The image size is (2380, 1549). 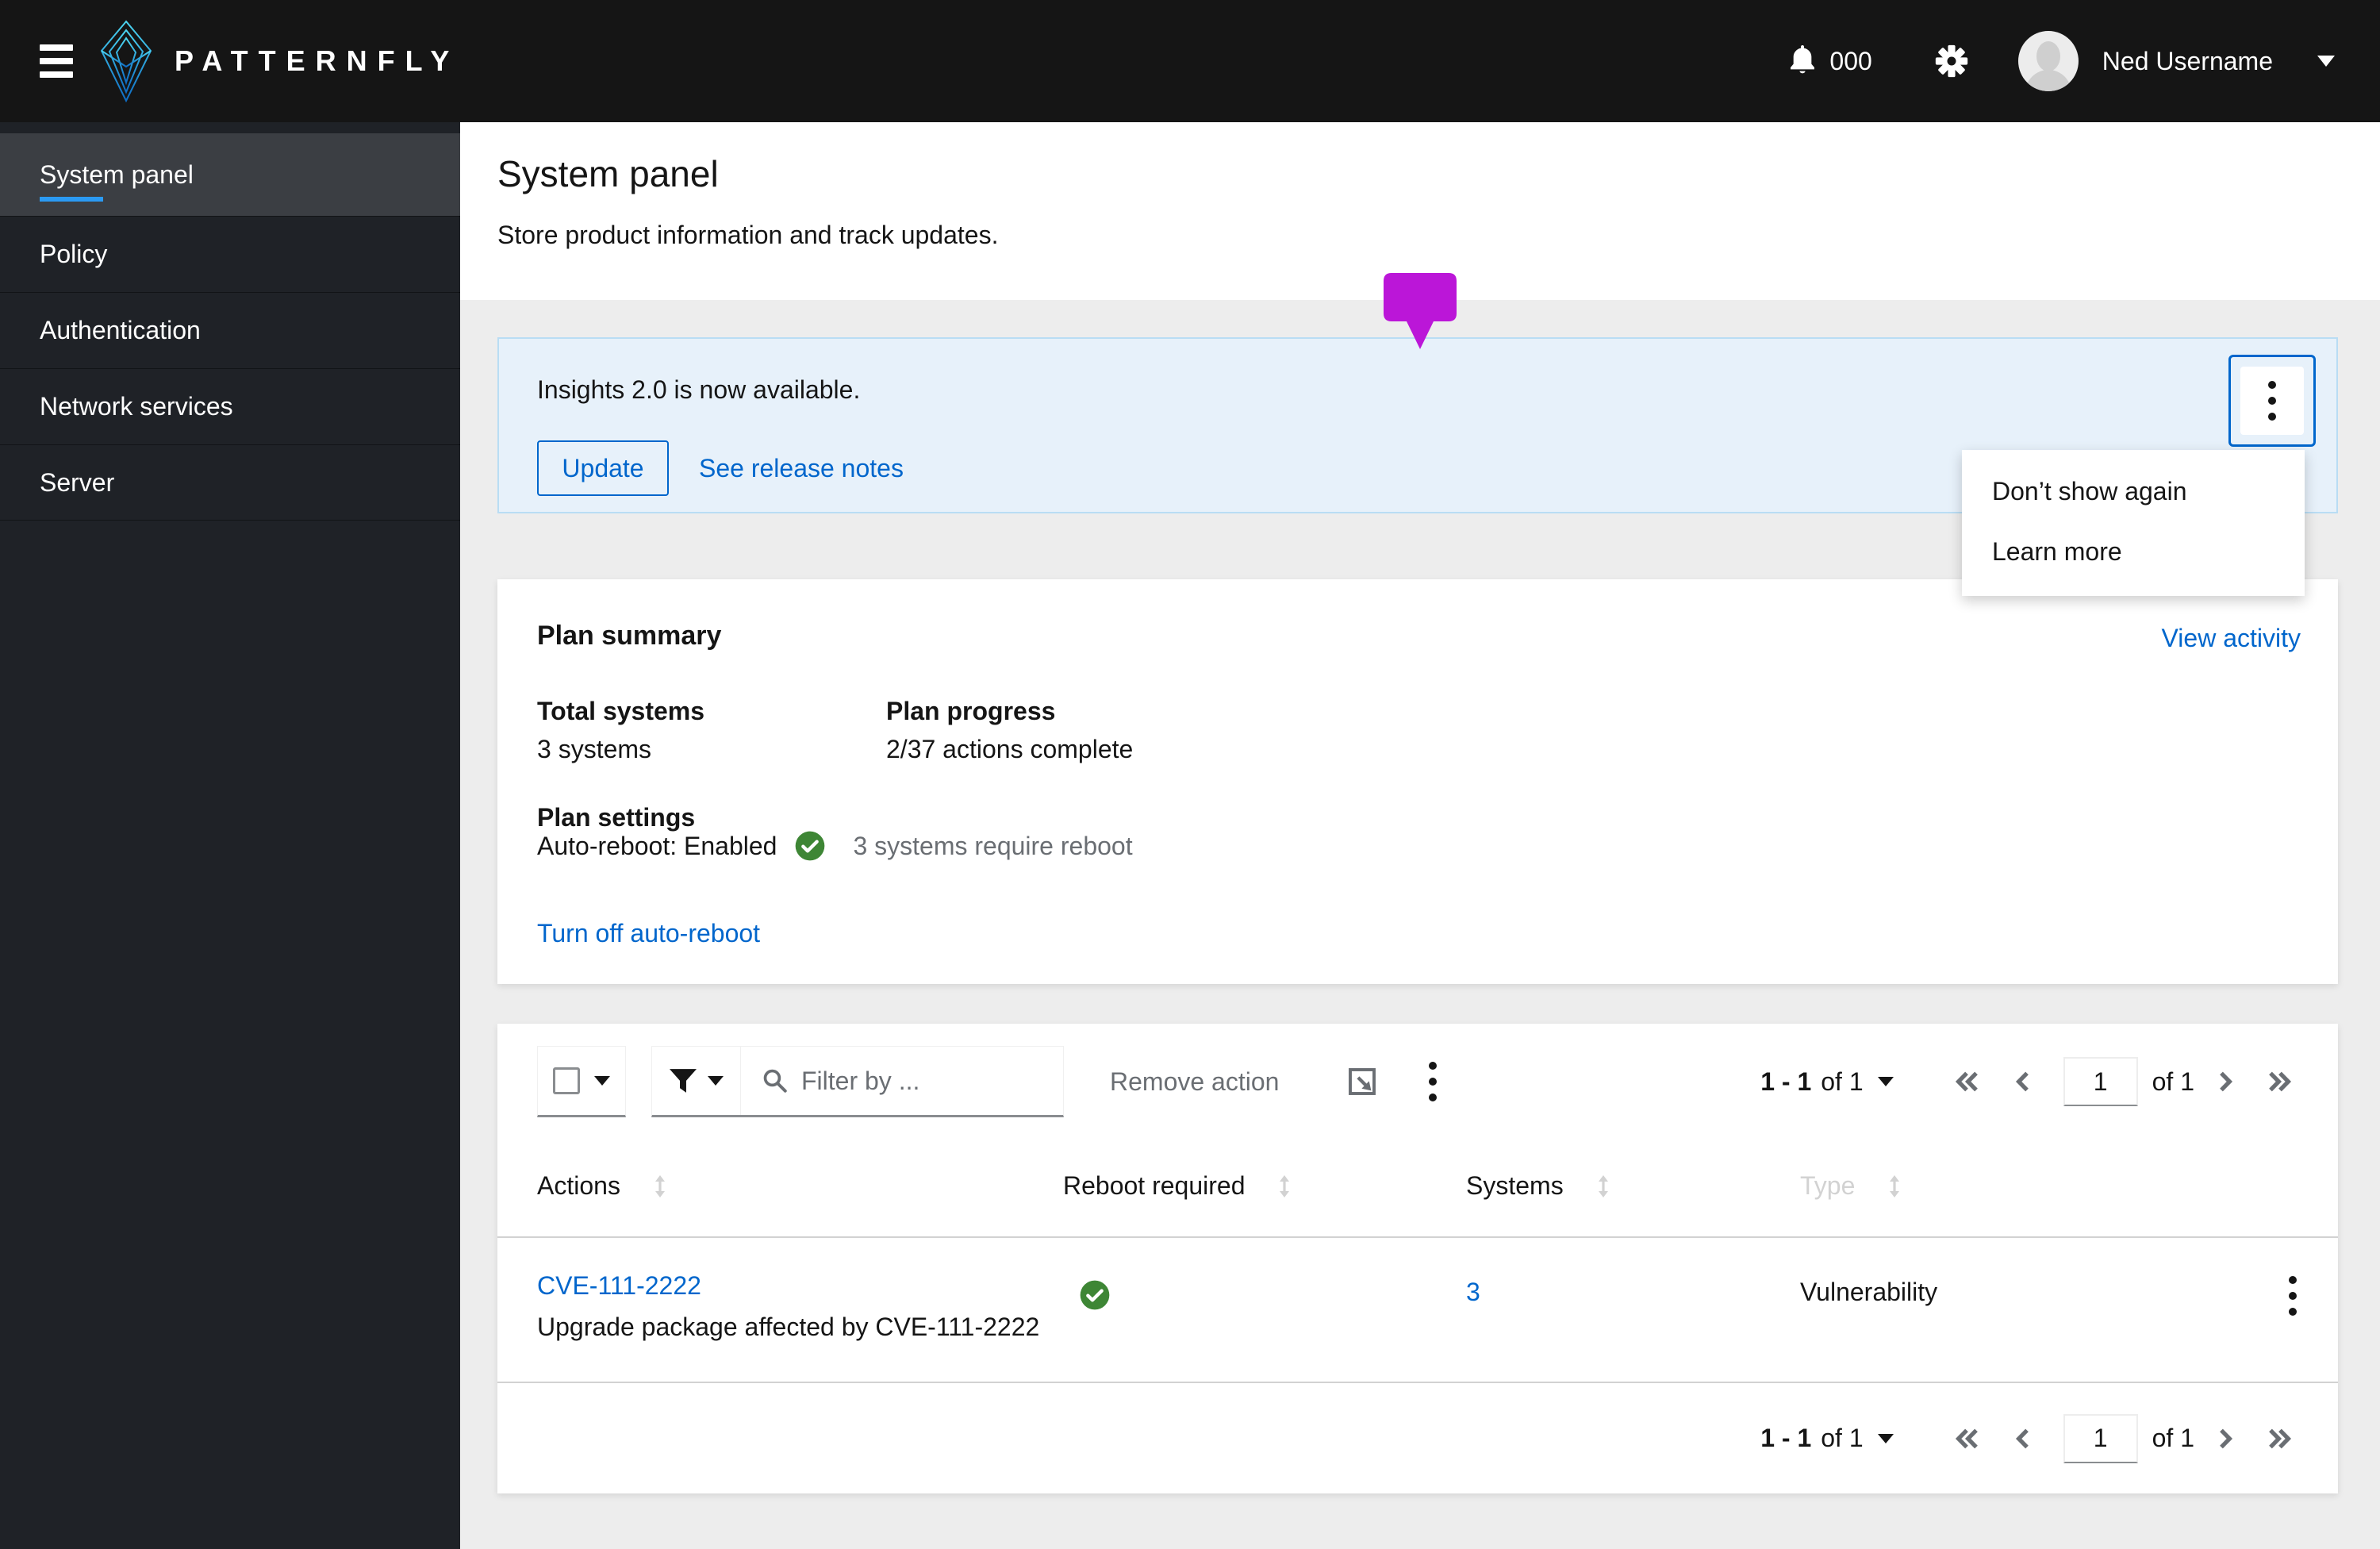 I want to click on action-link: CVE-111-2222, so click(x=619, y=1286).